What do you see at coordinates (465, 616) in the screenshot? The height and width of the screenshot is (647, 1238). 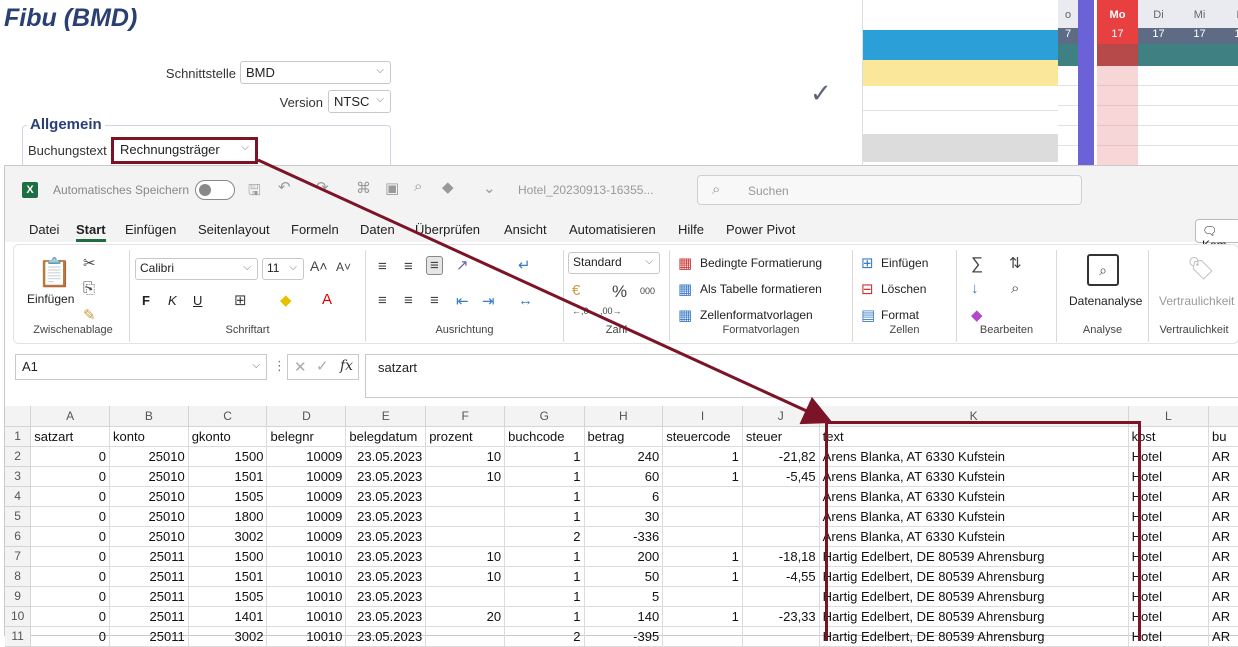 I see `cell: 20` at bounding box center [465, 616].